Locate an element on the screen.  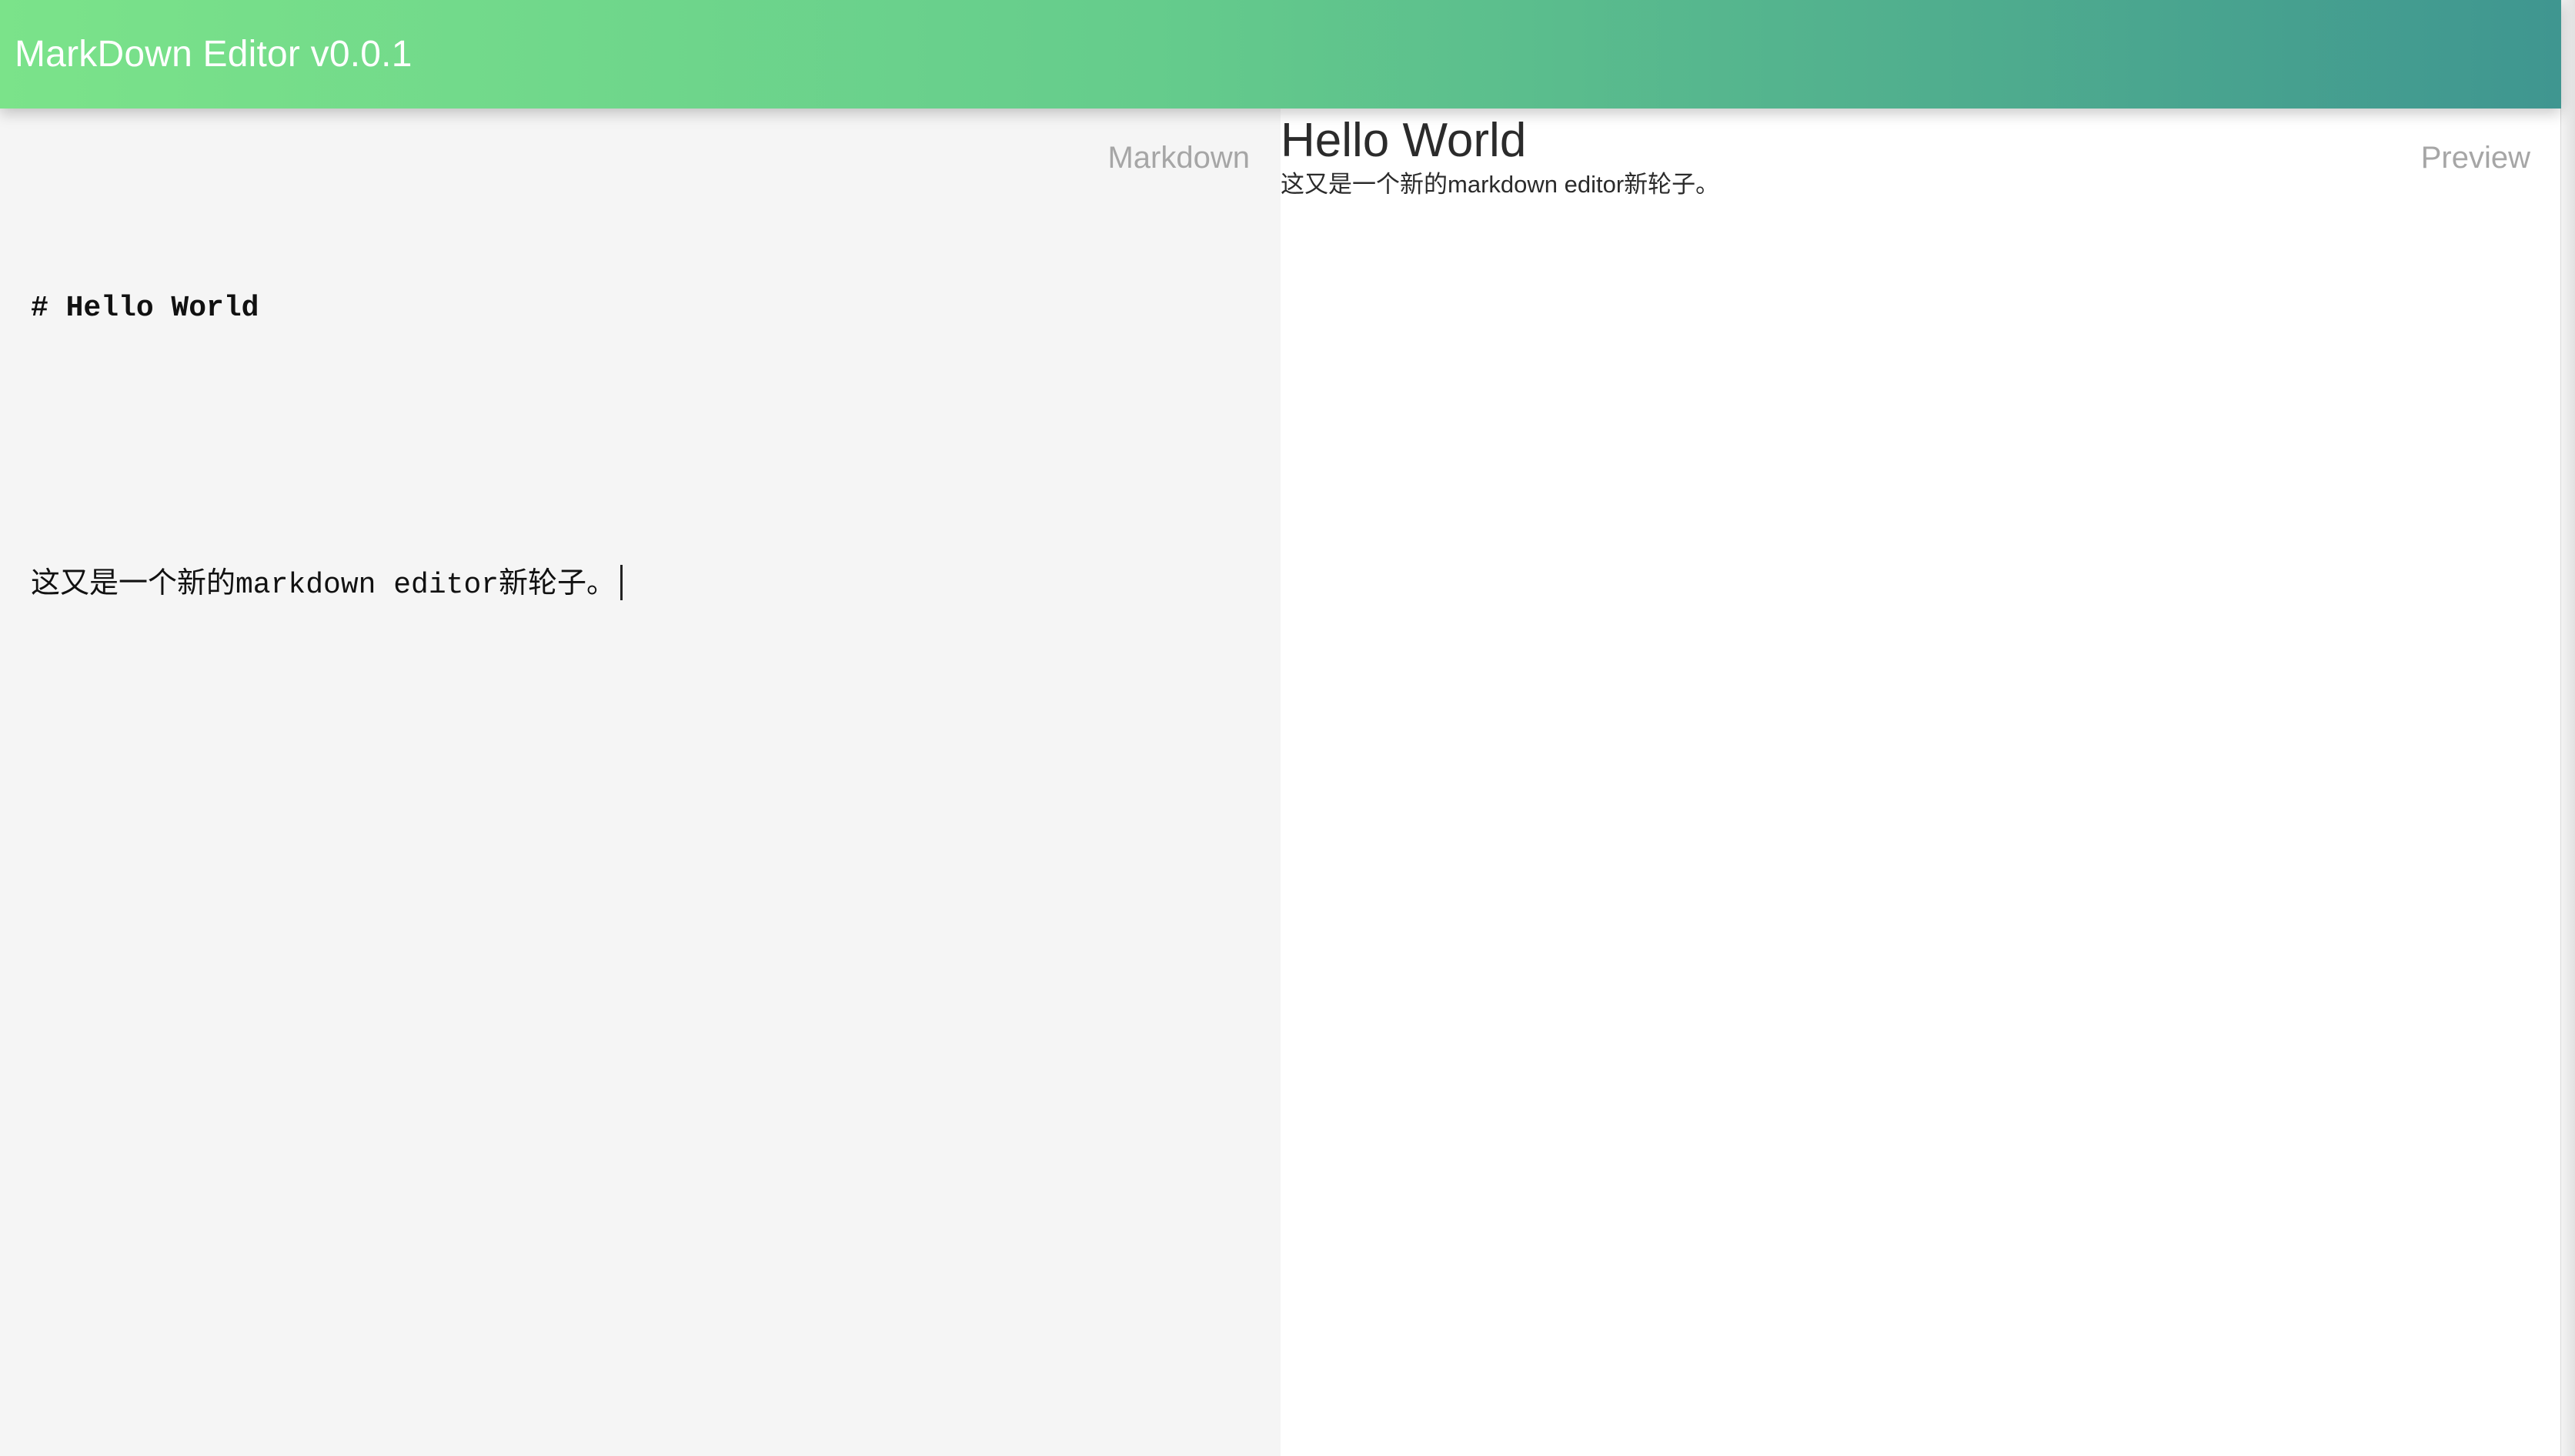
markdown-pane-label: Markdown is located at coordinates (1178, 158).